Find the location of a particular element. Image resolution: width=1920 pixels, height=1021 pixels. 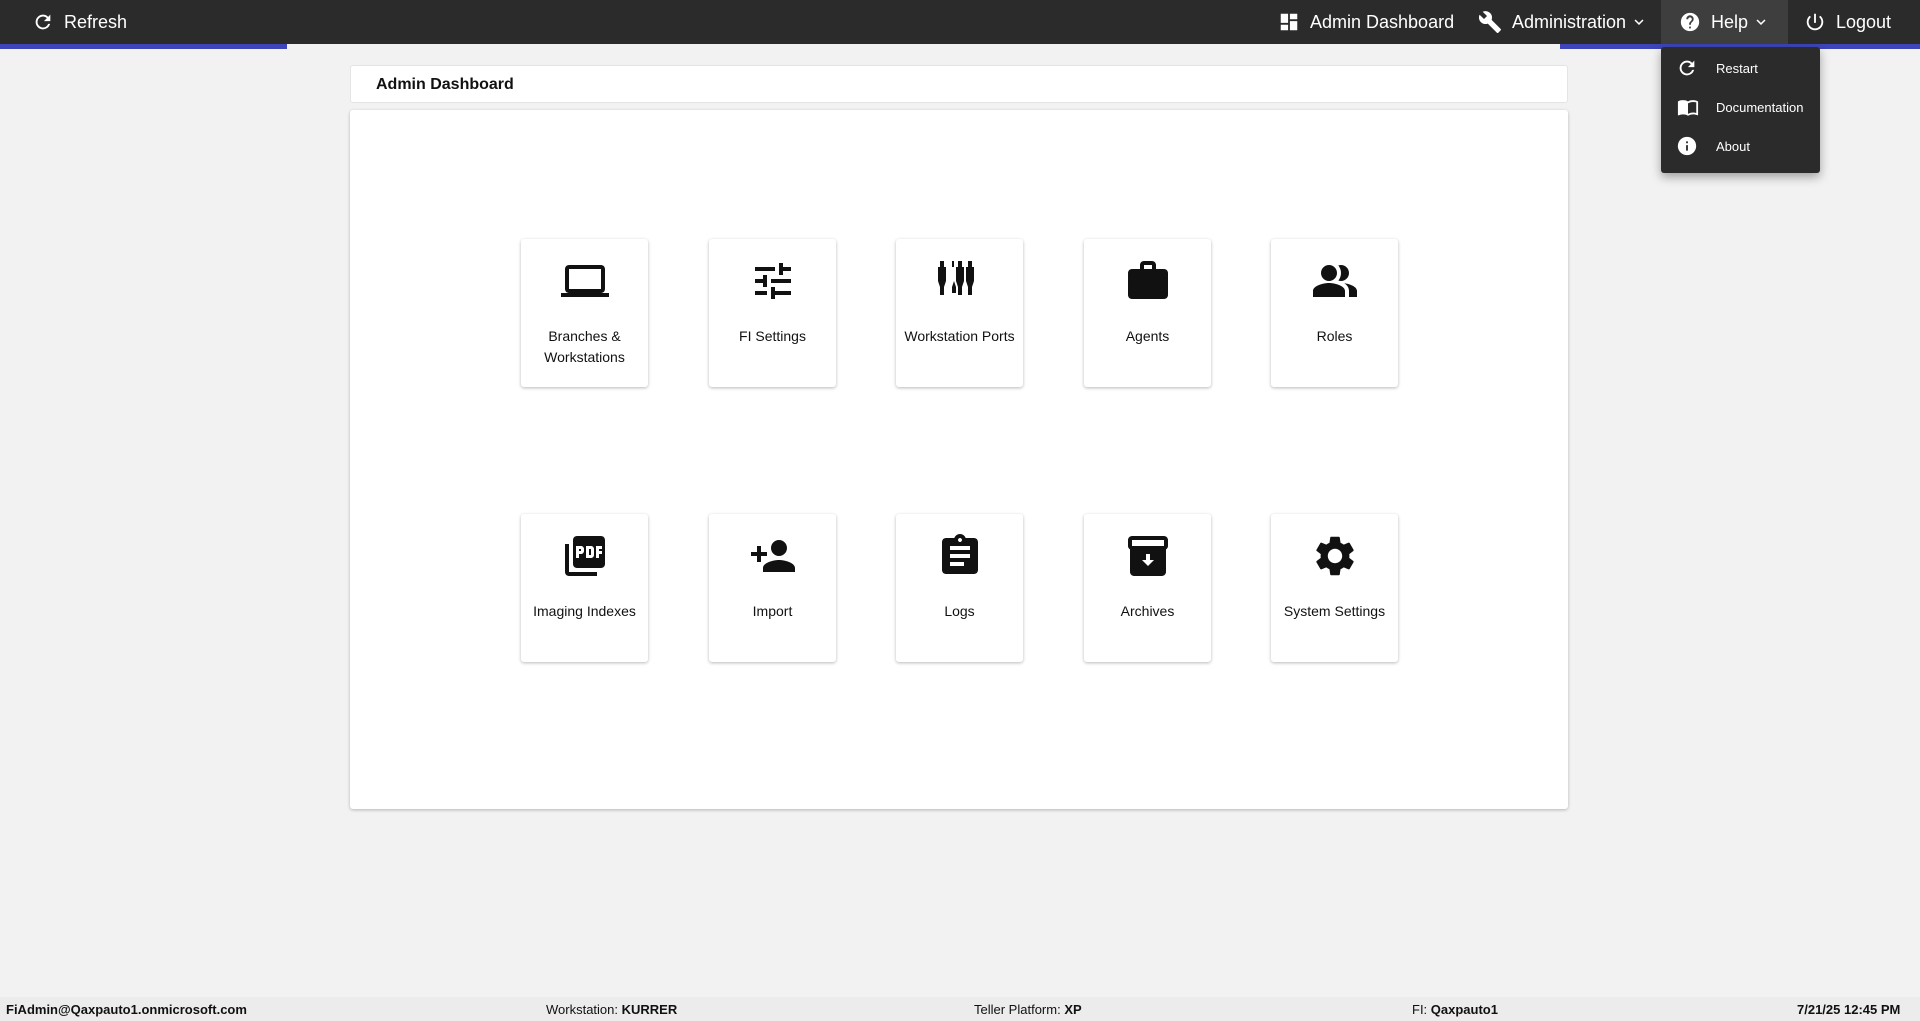

info-icon is located at coordinates (1687, 146).